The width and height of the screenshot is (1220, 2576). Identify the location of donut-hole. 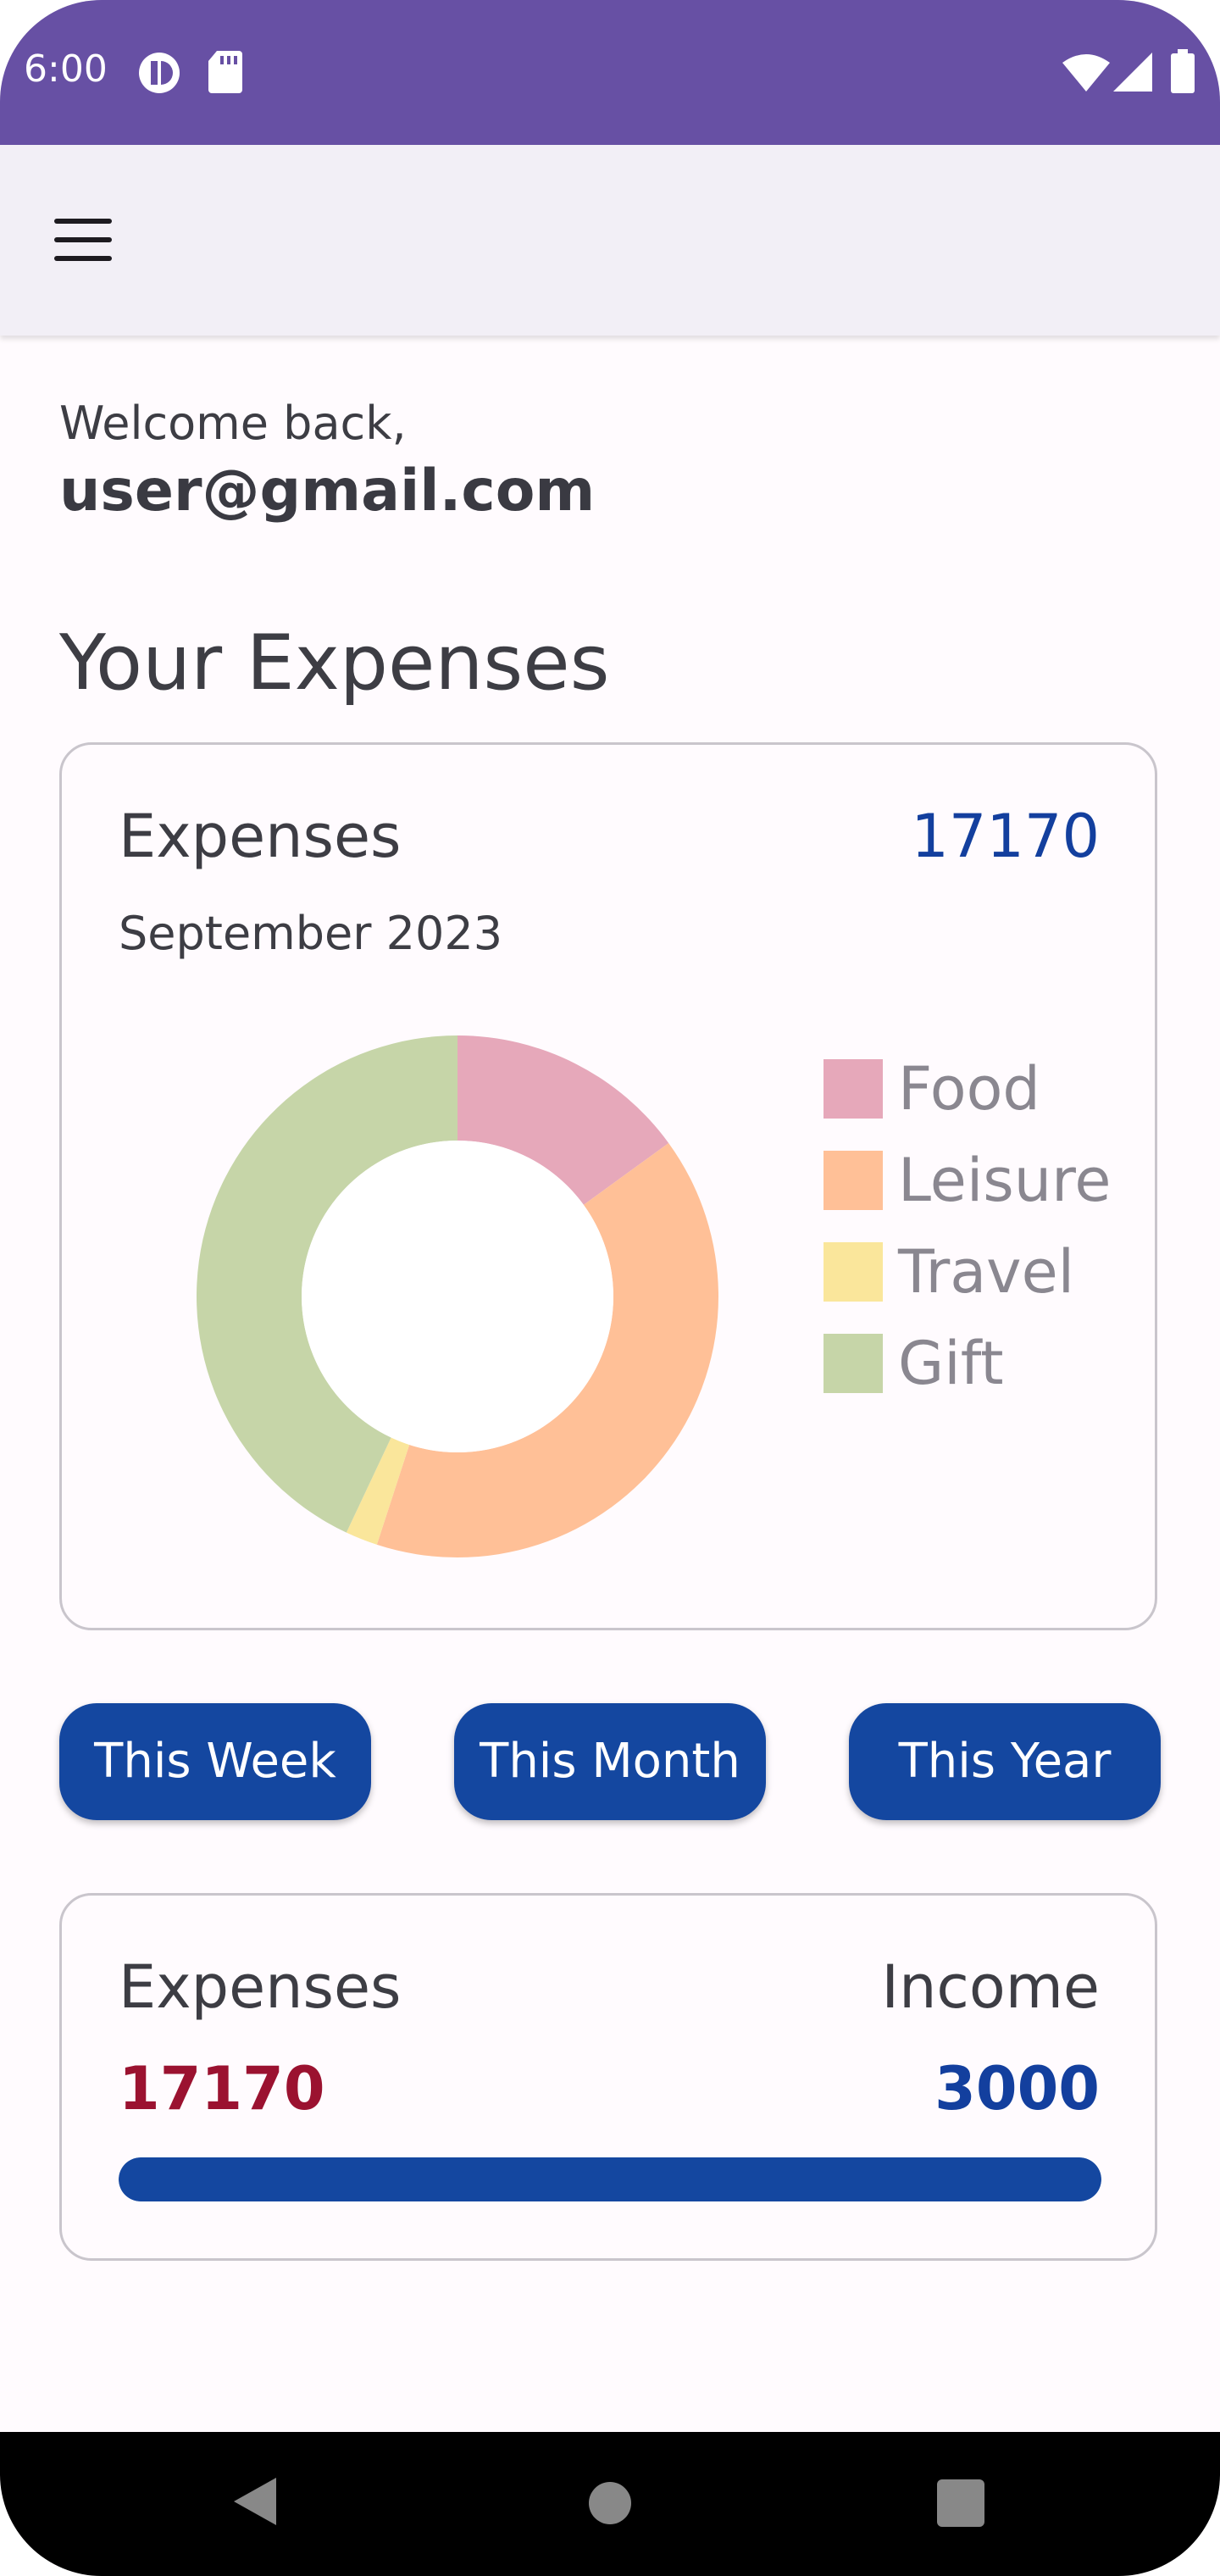
(457, 1296).